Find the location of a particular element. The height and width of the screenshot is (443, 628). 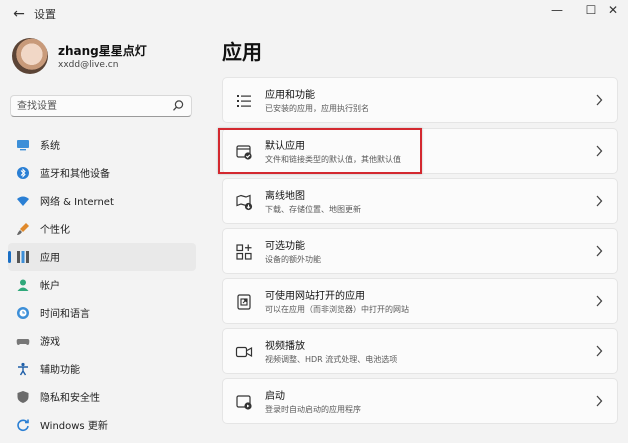

card-subtitle: 视频调整、HDR 流式处理、电池选项 is located at coordinates (331, 359).